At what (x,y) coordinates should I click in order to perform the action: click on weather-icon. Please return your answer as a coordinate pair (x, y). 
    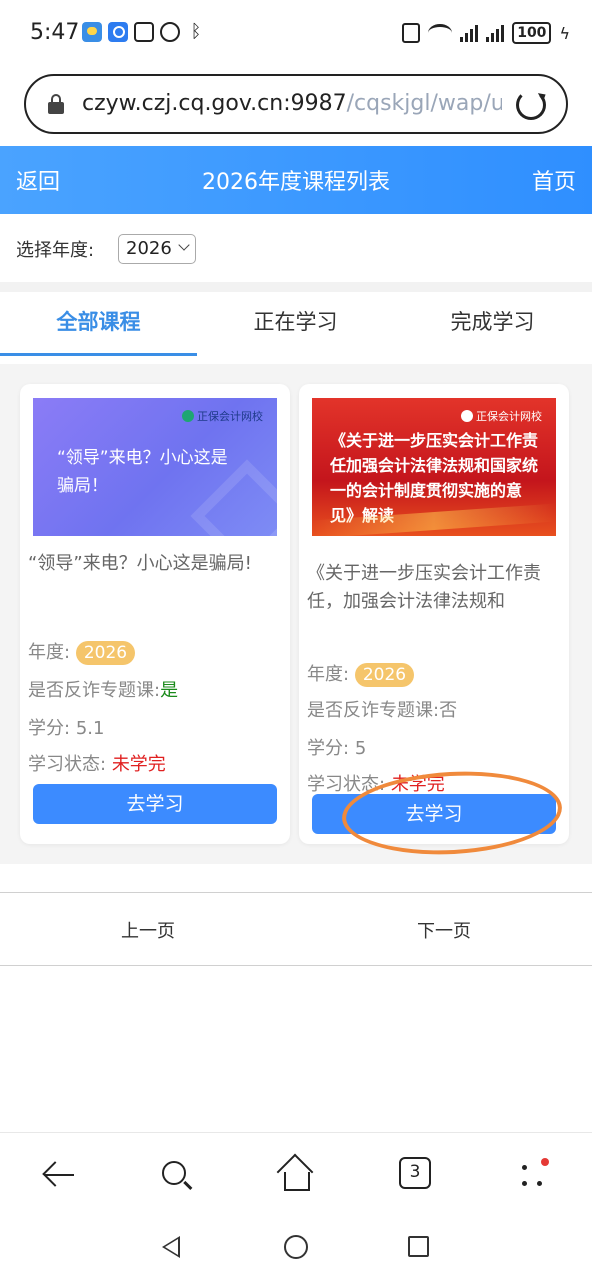
    Looking at the image, I should click on (92, 32).